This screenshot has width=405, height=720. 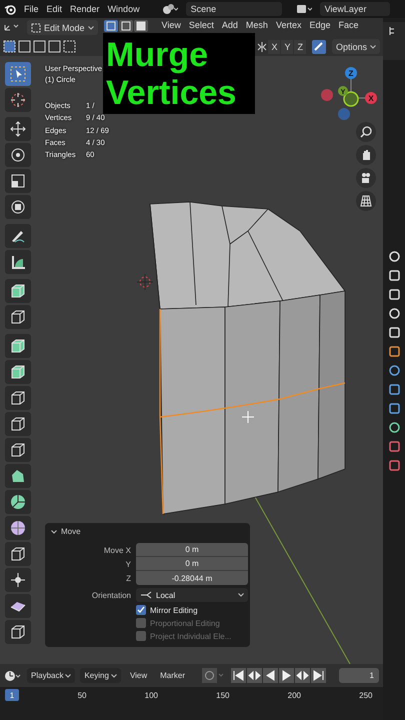 I want to click on menu-button: View, so click(x=139, y=675).